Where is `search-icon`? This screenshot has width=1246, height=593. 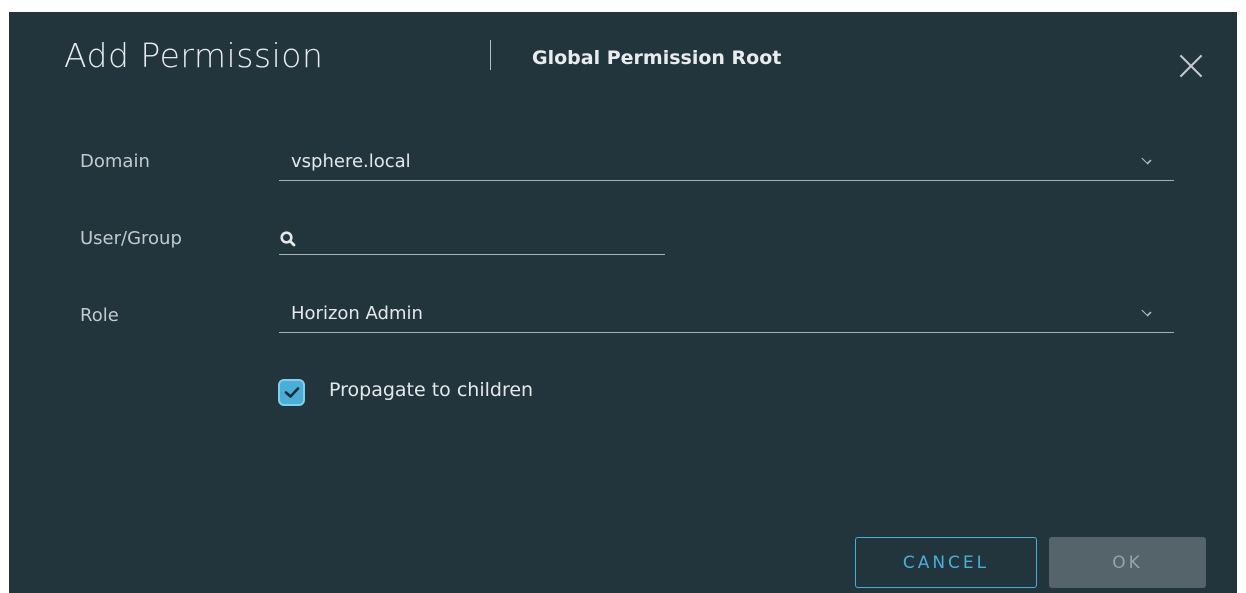
search-icon is located at coordinates (288, 239).